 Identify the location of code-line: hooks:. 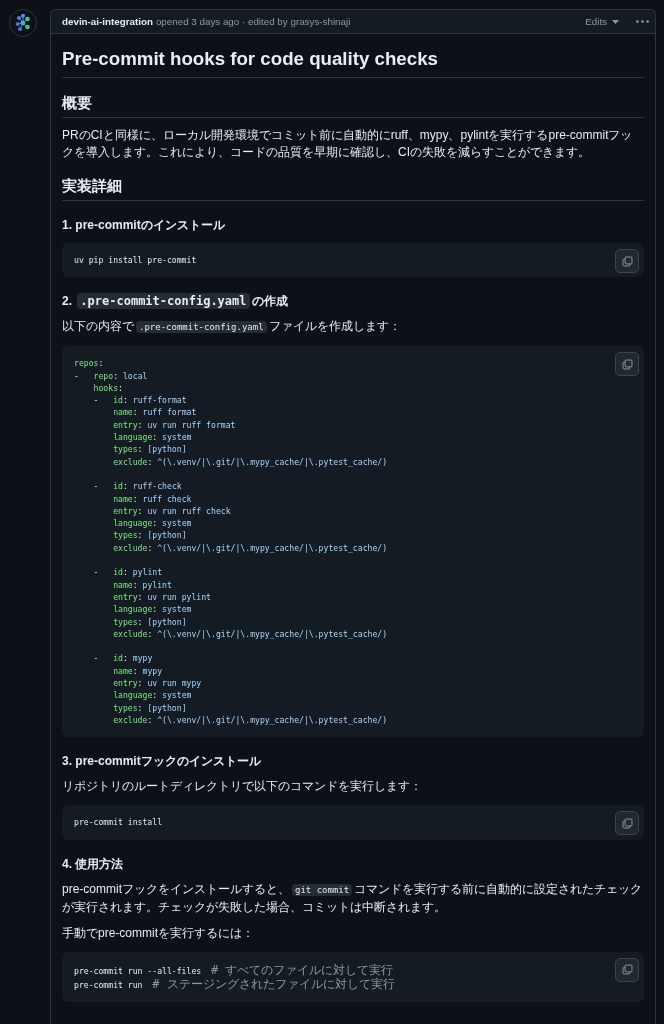
(108, 388).